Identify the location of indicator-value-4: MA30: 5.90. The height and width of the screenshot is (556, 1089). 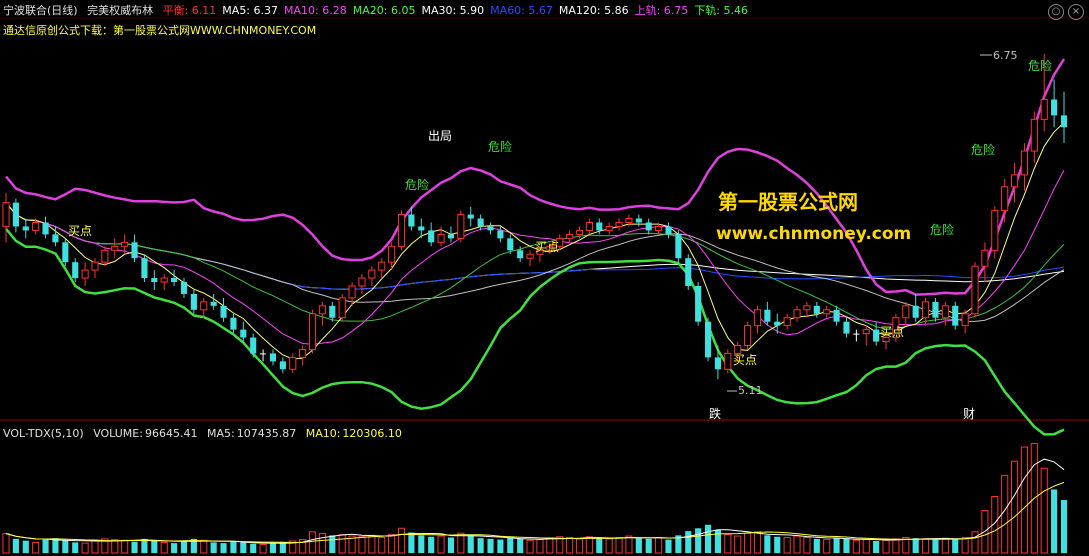
(453, 10).